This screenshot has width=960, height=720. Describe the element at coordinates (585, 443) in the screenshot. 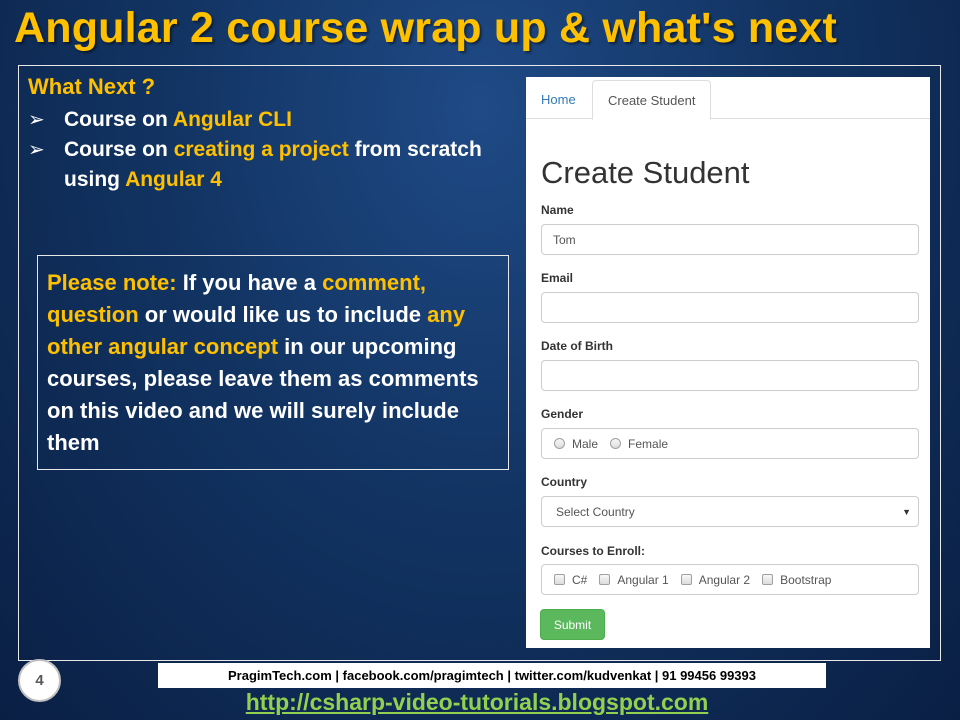

I see `option-label: Male` at that location.